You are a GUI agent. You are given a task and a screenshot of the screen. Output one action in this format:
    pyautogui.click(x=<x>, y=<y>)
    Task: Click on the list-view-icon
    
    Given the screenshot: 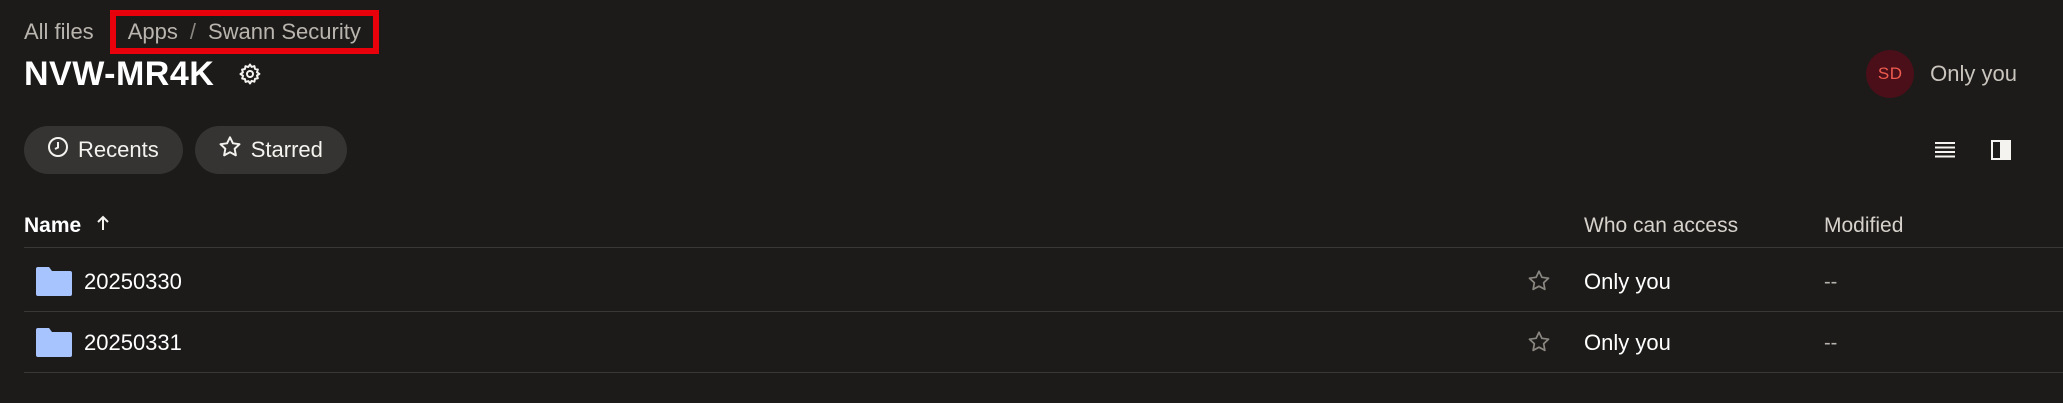 What is the action you would take?
    pyautogui.click(x=1945, y=150)
    